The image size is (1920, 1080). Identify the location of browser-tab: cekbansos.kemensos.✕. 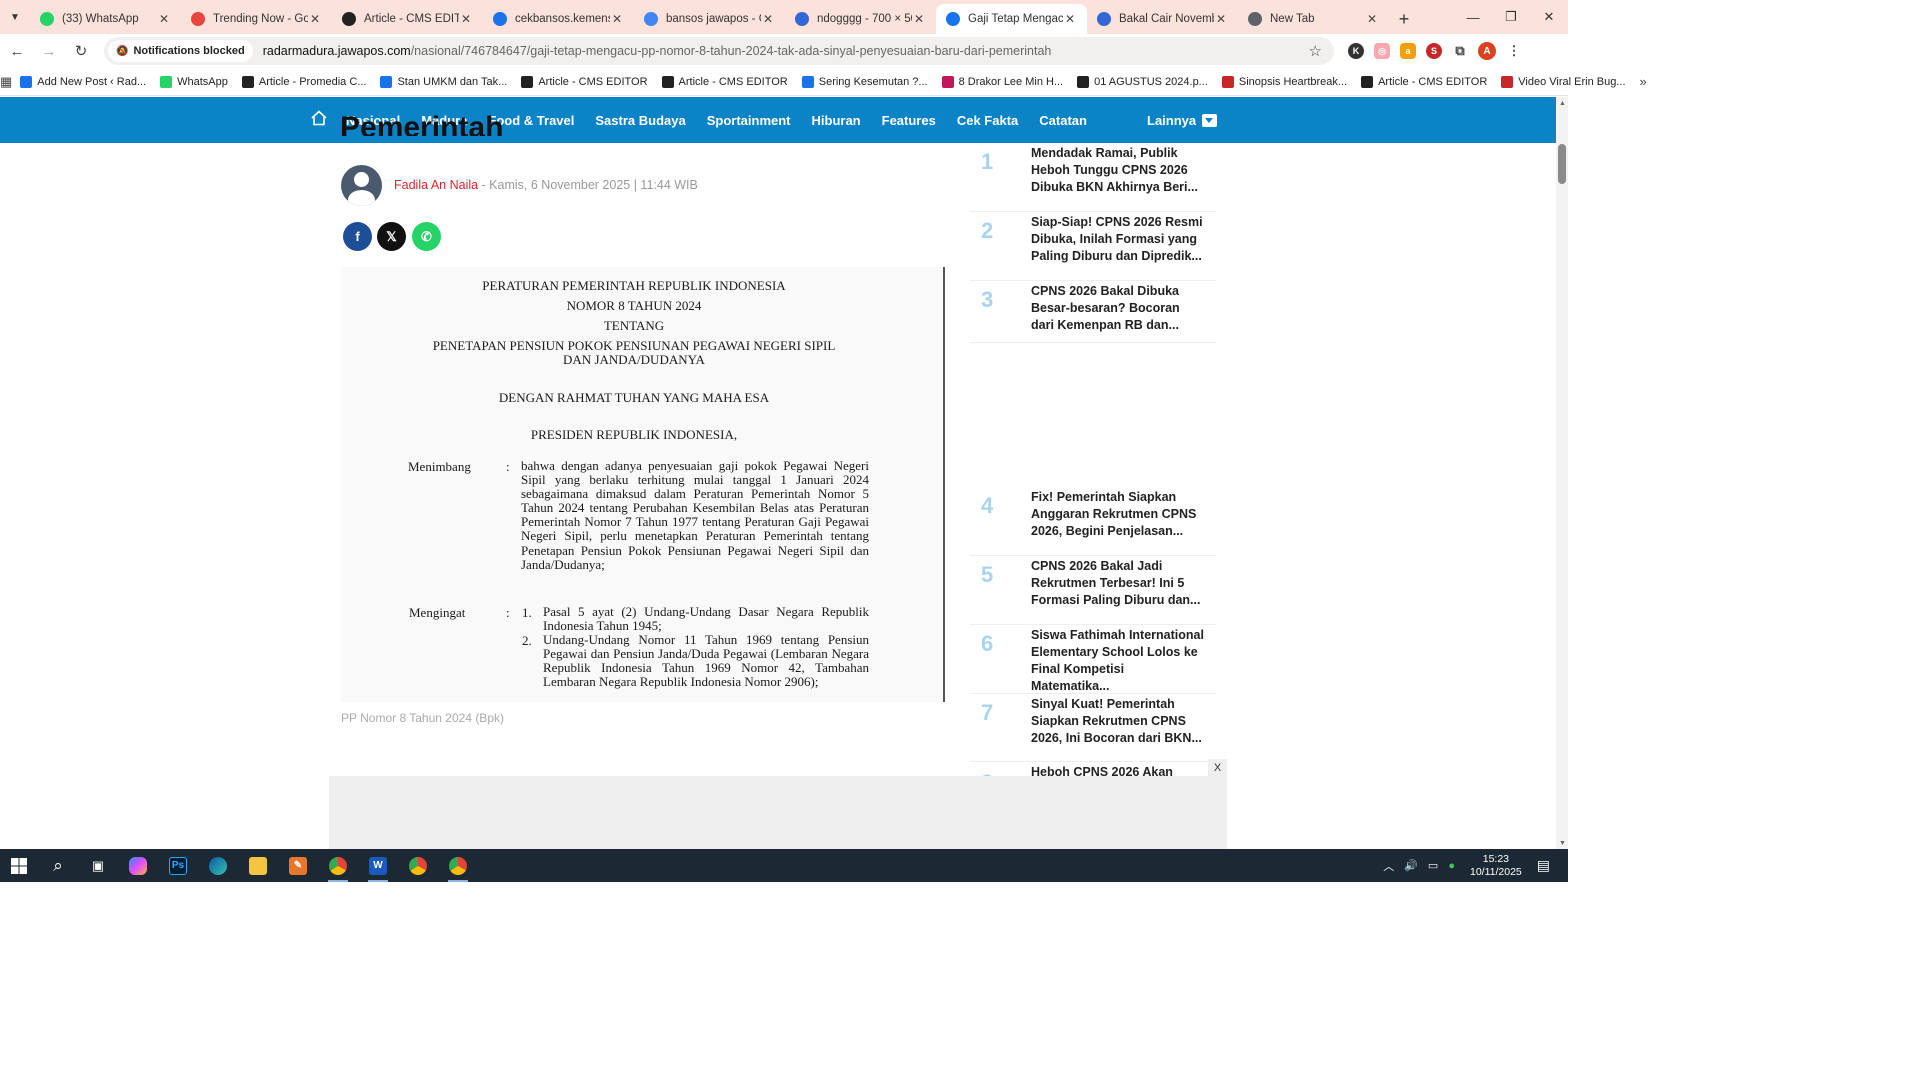
(558, 19).